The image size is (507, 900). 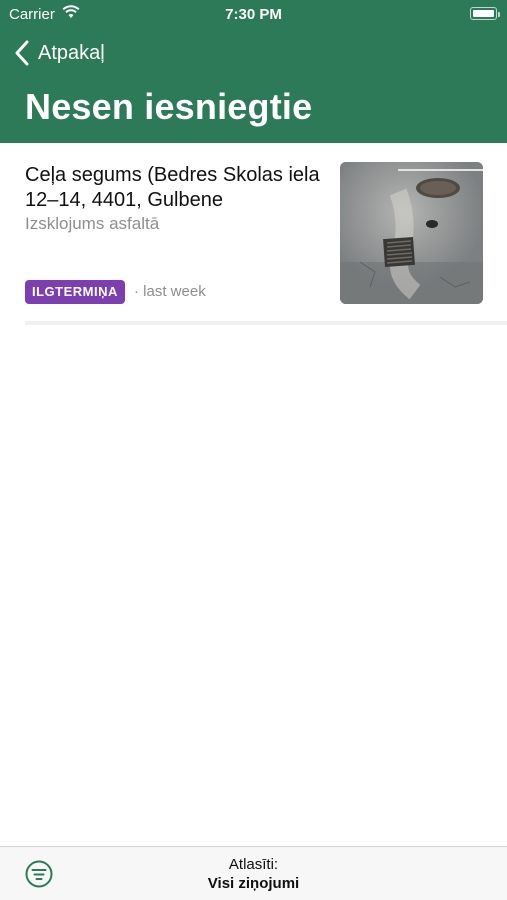 I want to click on status-bar: Carrier 7:30 PM, so click(x=253, y=15).